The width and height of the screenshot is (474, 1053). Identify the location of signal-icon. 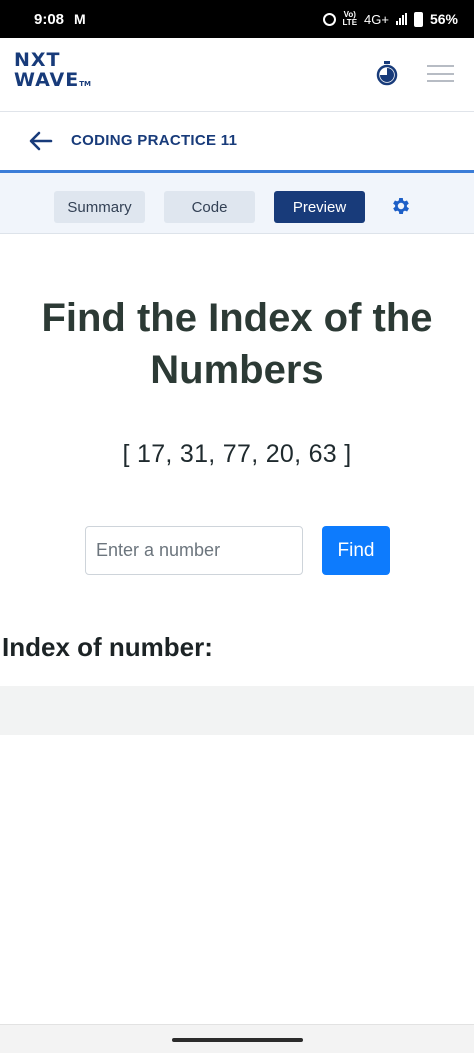
(401, 19).